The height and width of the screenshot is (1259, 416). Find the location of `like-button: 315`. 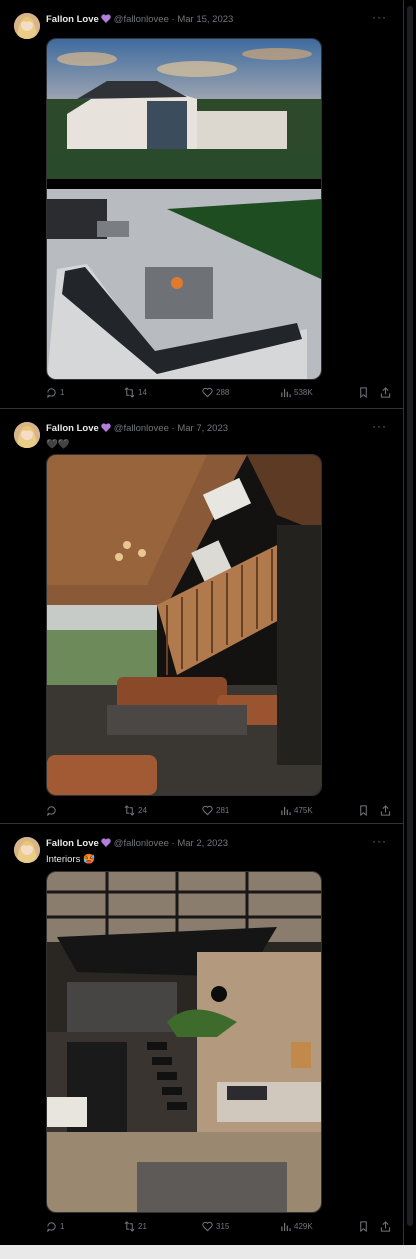

like-button: 315 is located at coordinates (215, 1226).